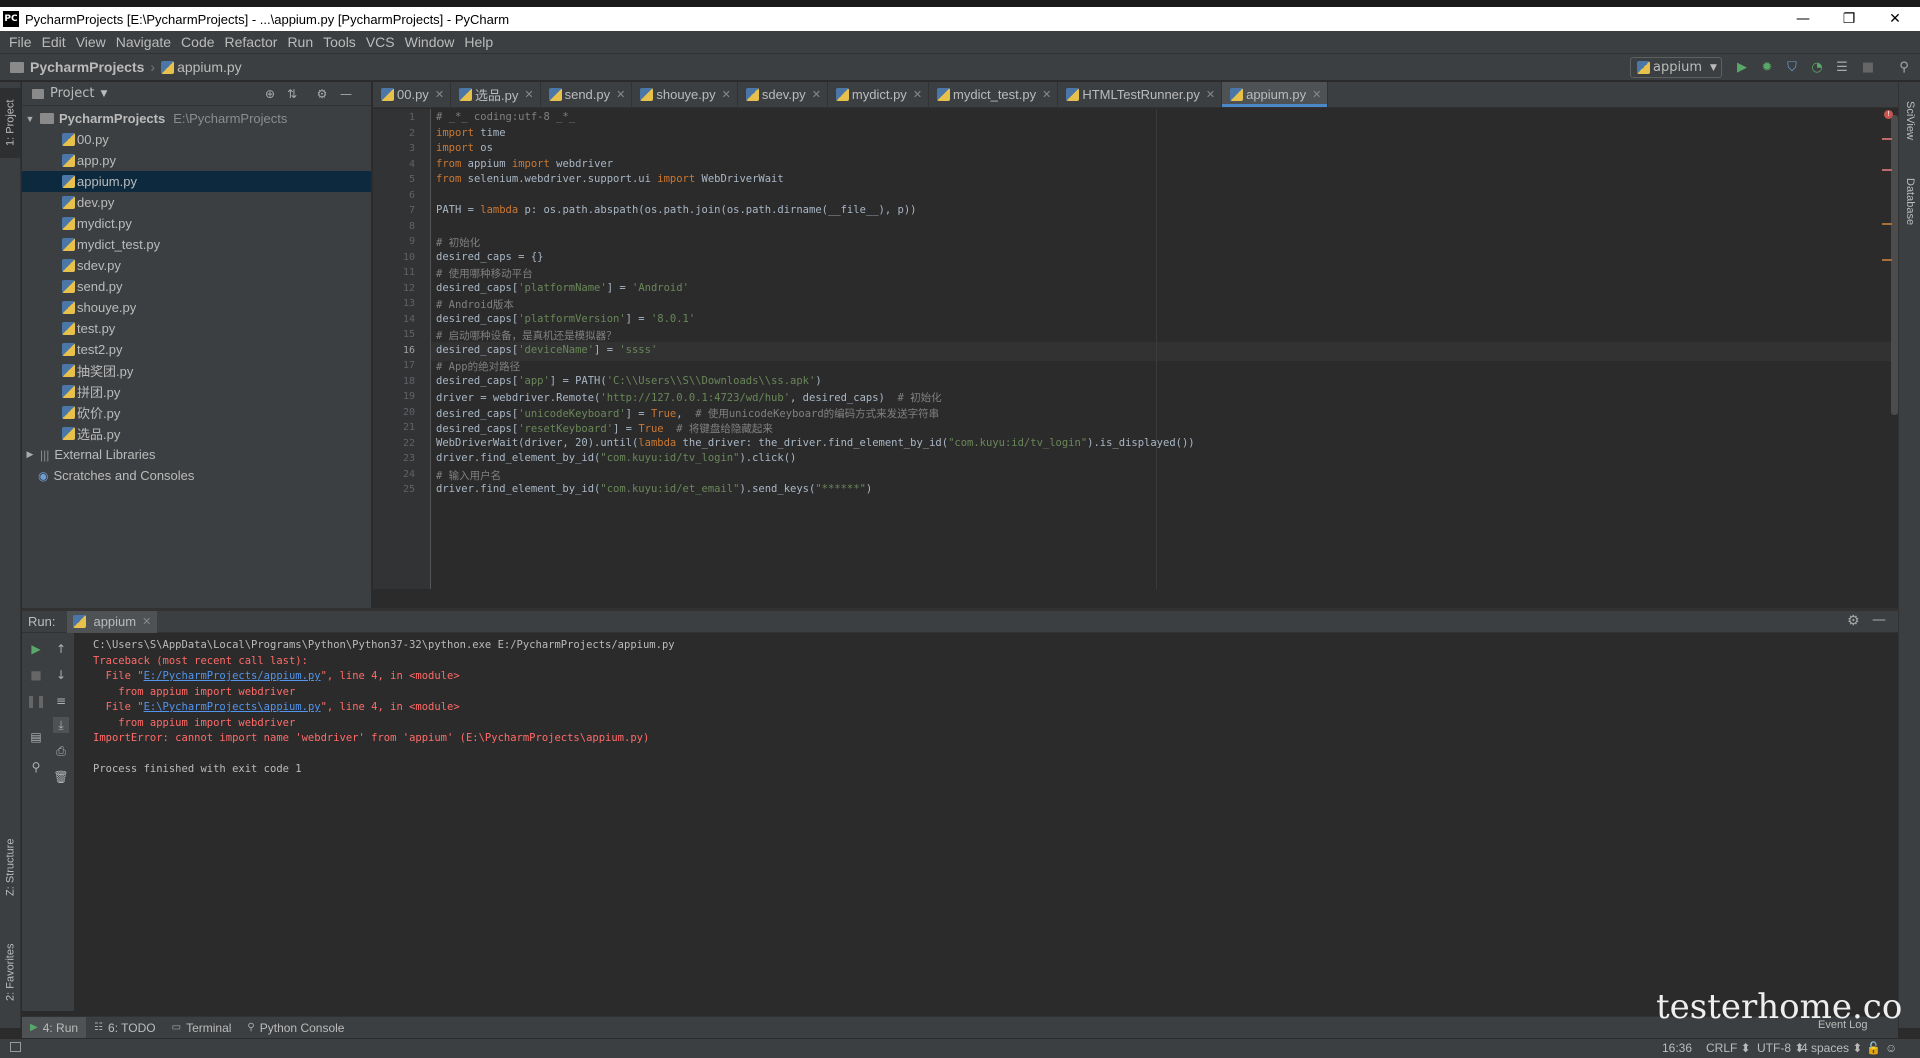 This screenshot has width=1920, height=1058. What do you see at coordinates (484, 273) in the screenshot?
I see `code-line: # 使用哪种移动平台` at bounding box center [484, 273].